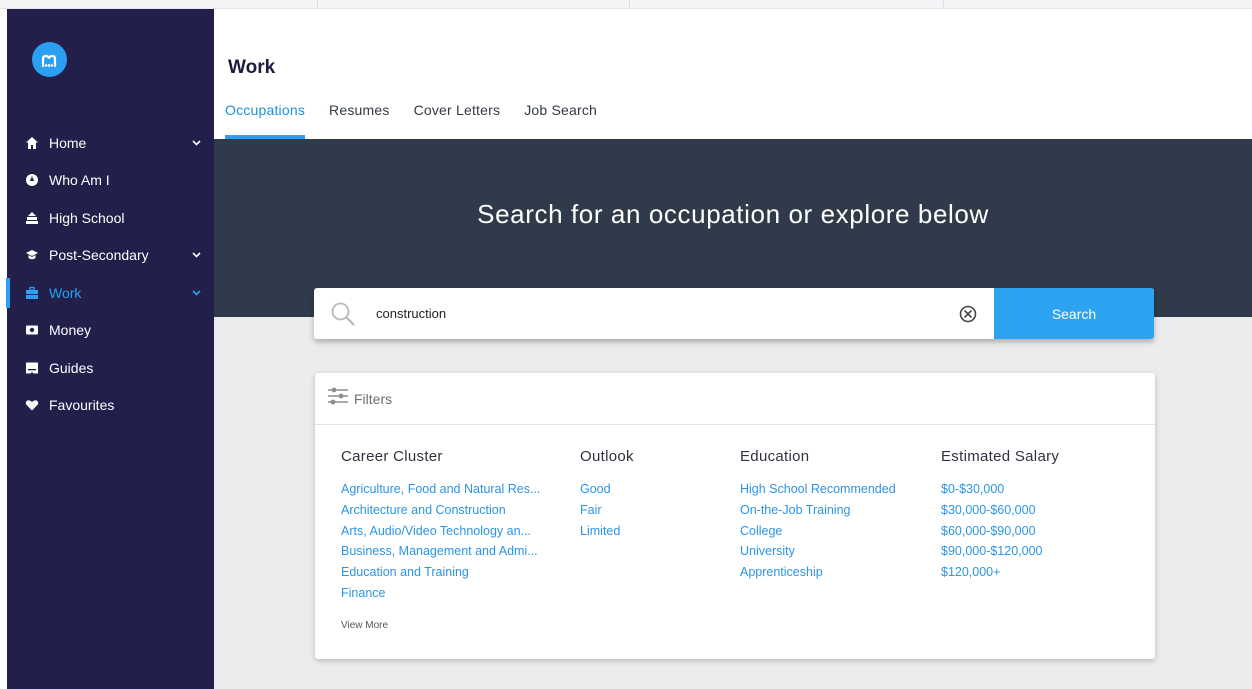 The height and width of the screenshot is (689, 1252). What do you see at coordinates (818, 531) in the screenshot?
I see `filter-option: College` at bounding box center [818, 531].